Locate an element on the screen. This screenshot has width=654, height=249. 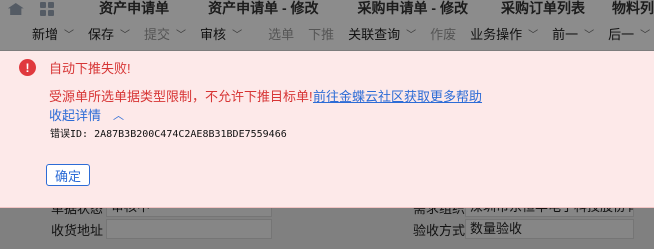
dialog-title: 自动下推失败! is located at coordinates (90, 68).